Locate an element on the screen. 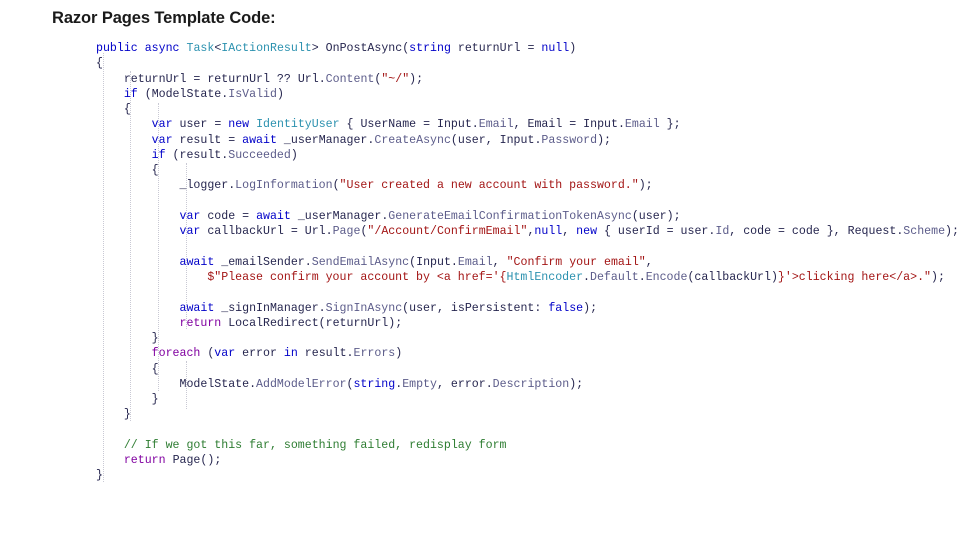 The width and height of the screenshot is (960, 540). code-line: foreach (var error in result.Errors) is located at coordinates (277, 354).